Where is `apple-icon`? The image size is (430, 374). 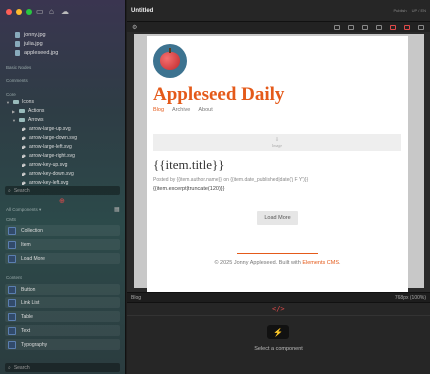 apple-icon is located at coordinates (170, 59).